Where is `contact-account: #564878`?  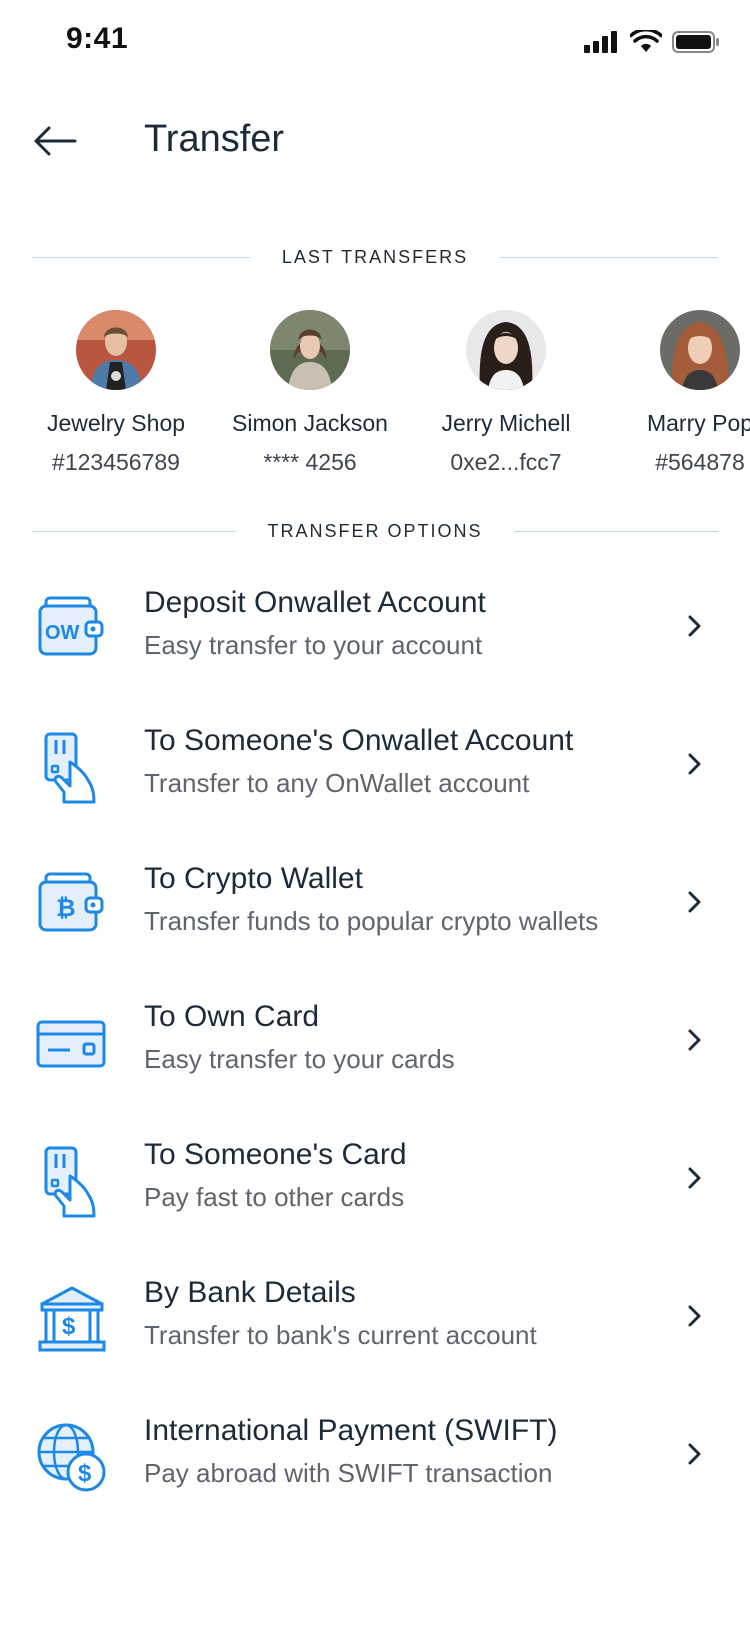 contact-account: #564878 is located at coordinates (700, 462).